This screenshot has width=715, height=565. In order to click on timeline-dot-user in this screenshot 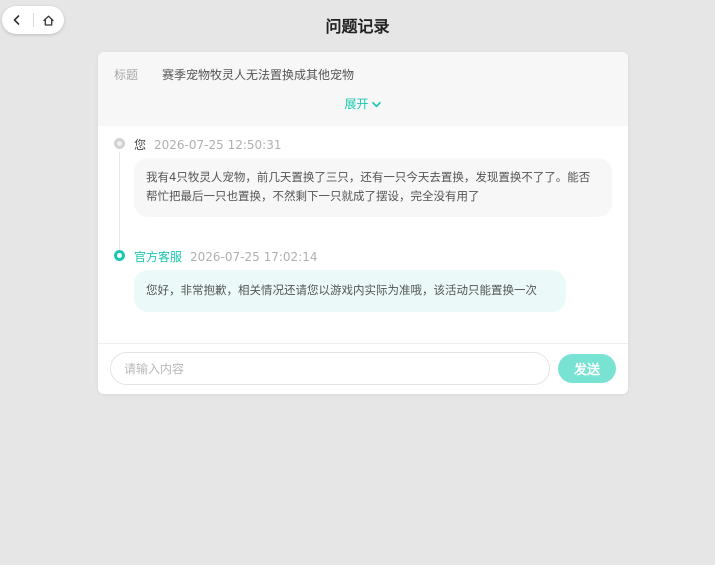, I will do `click(119, 143)`.